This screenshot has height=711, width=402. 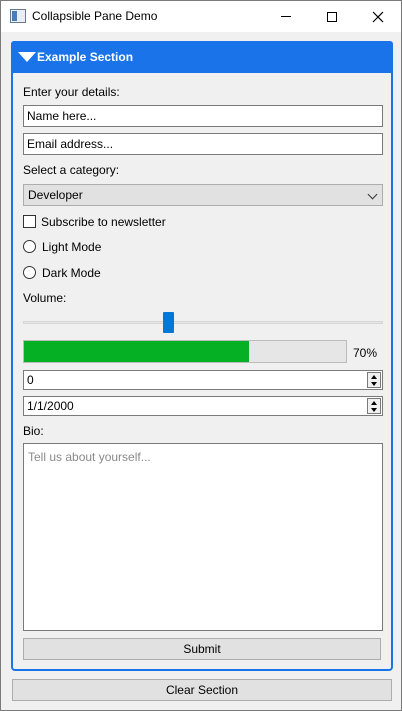 What do you see at coordinates (29, 272) in the screenshot?
I see `dark-mode-radio` at bounding box center [29, 272].